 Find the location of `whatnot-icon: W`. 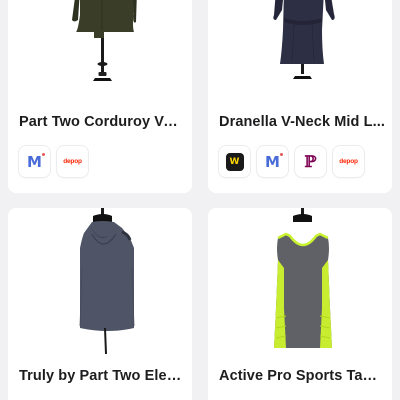

whatnot-icon: W is located at coordinates (234, 161).